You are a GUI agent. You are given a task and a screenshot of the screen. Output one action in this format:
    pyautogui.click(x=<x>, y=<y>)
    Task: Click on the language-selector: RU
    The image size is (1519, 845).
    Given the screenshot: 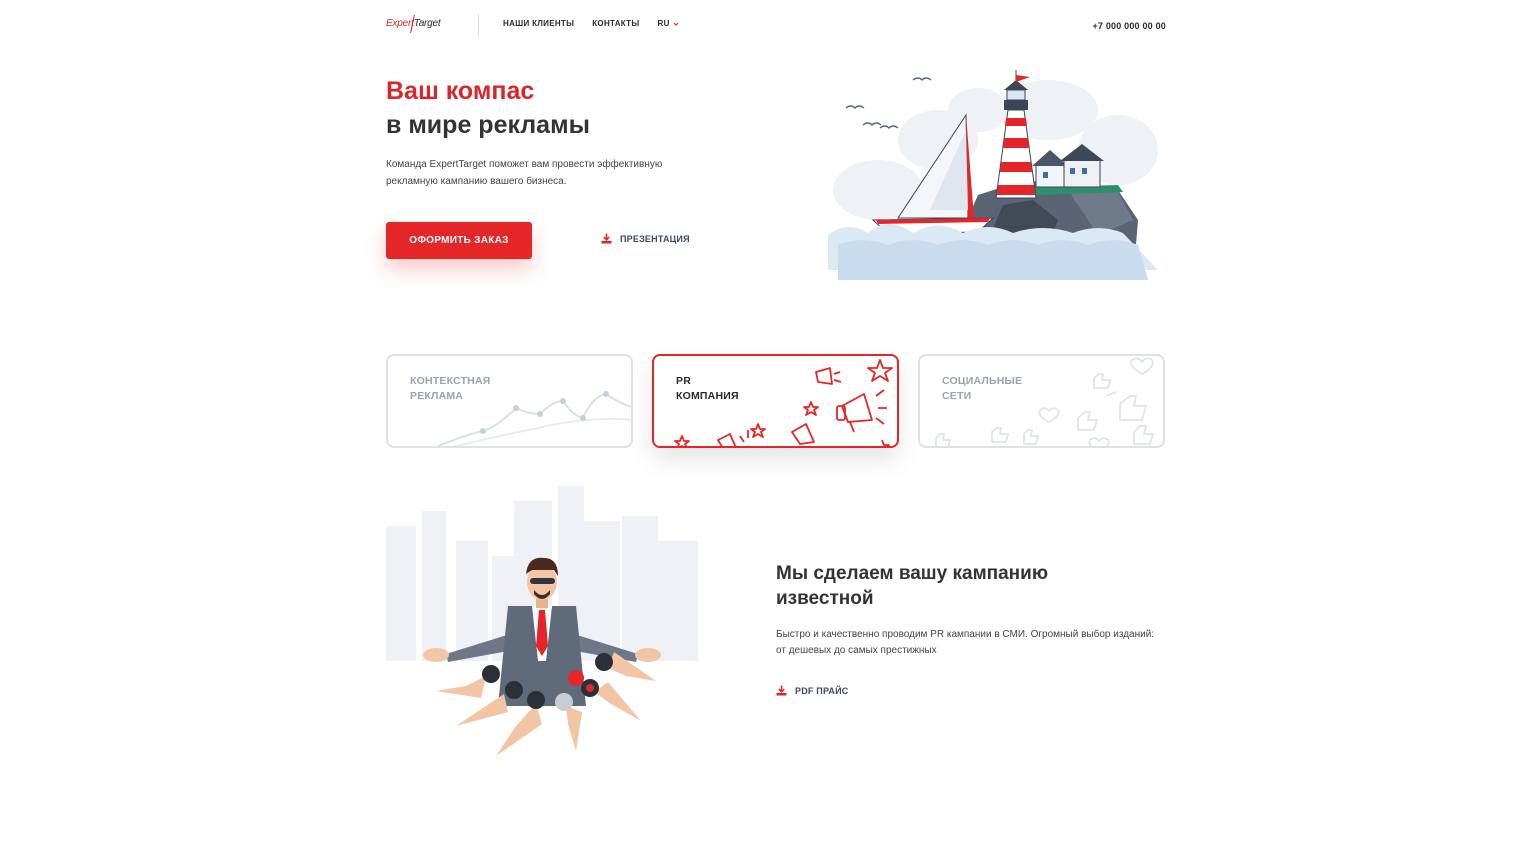 What is the action you would take?
    pyautogui.click(x=668, y=23)
    